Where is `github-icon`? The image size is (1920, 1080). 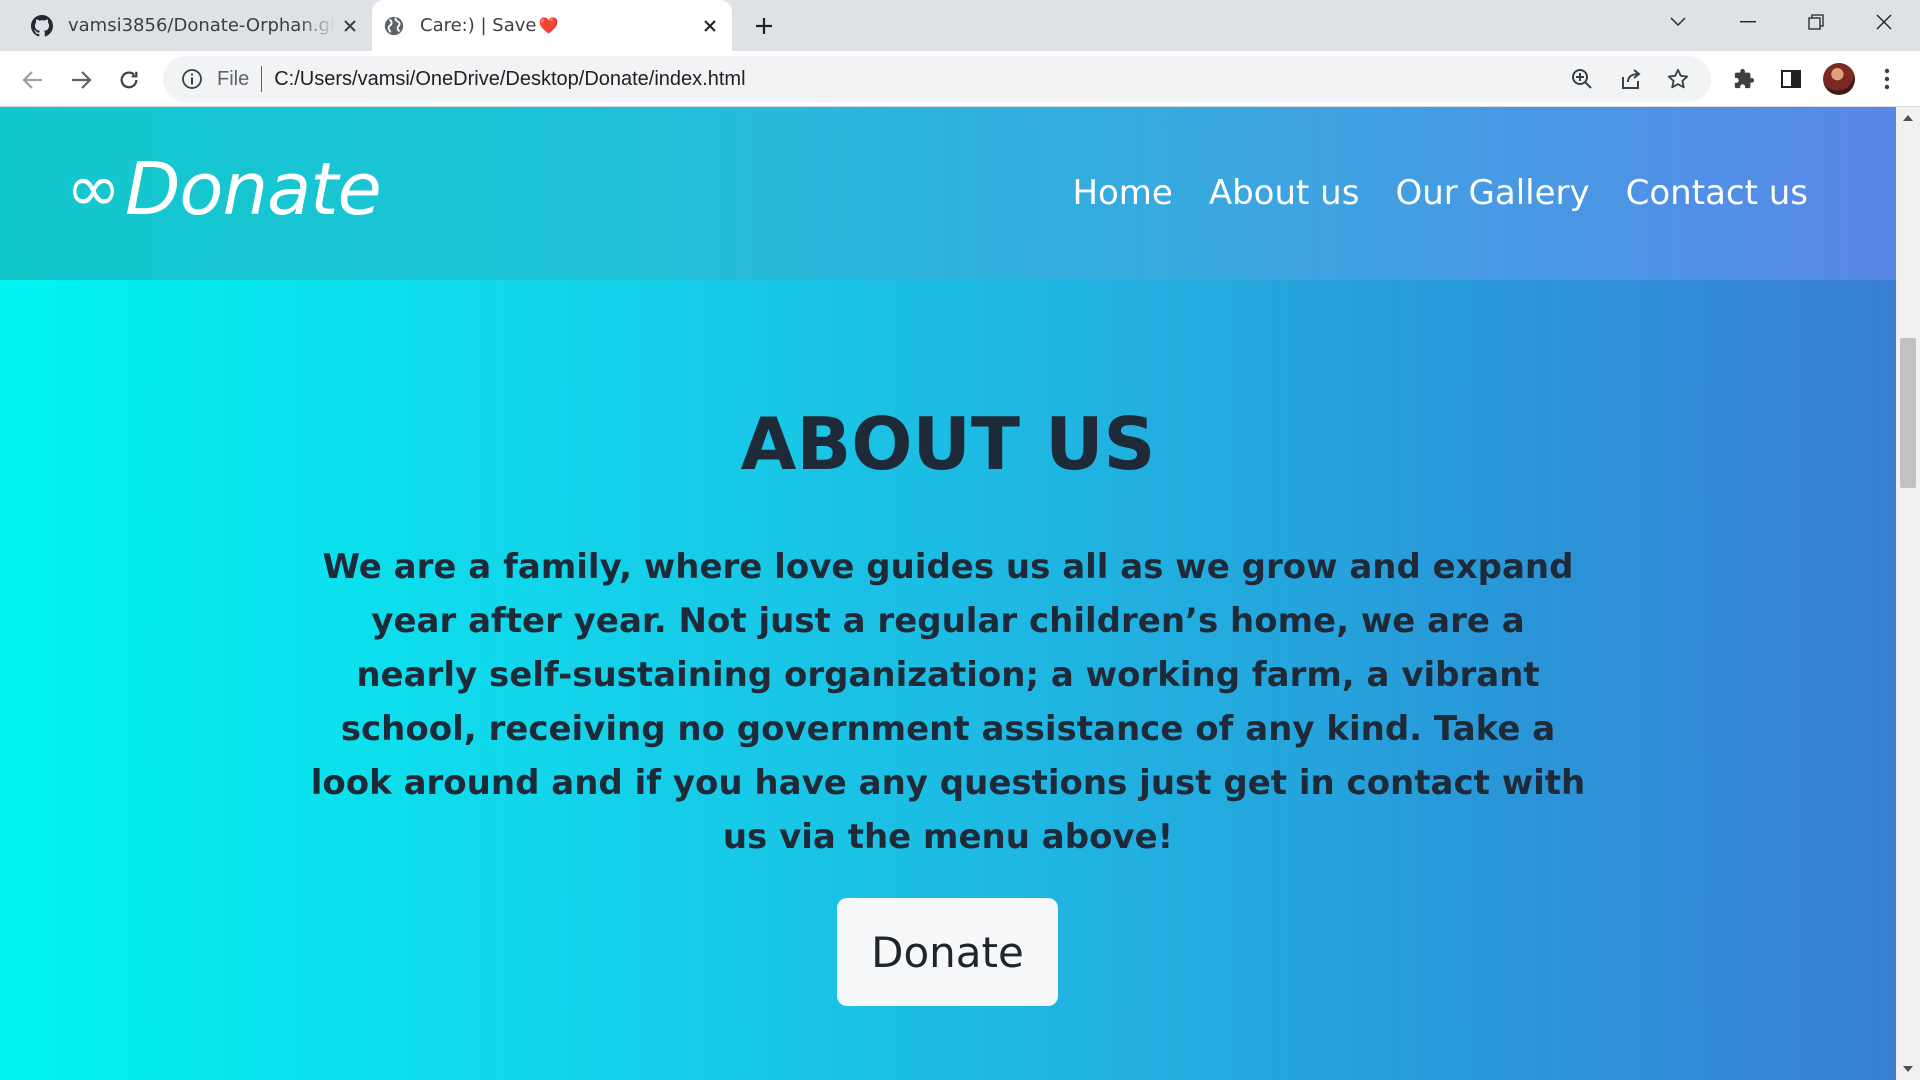 github-icon is located at coordinates (42, 26).